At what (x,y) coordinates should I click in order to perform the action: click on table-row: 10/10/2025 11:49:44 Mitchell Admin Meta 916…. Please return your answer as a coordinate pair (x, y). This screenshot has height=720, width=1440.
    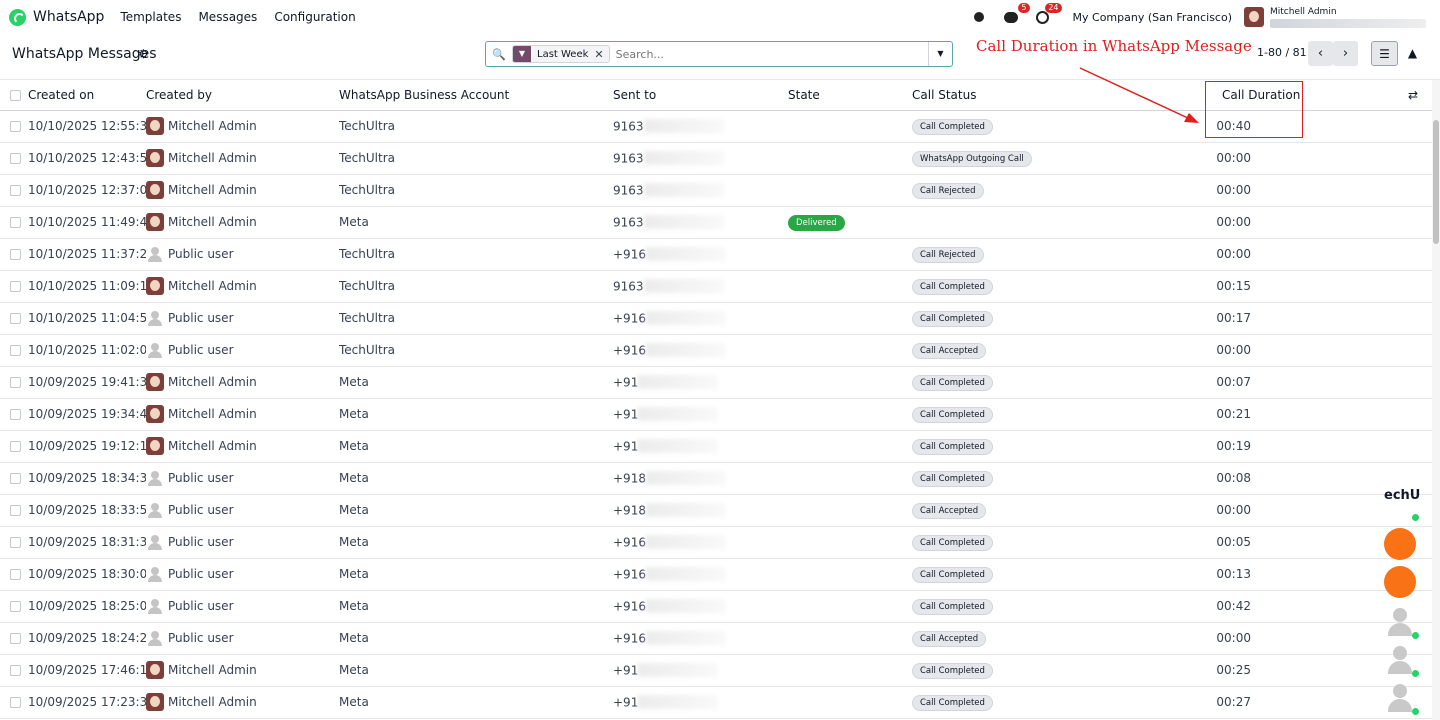
    Looking at the image, I should click on (716, 222).